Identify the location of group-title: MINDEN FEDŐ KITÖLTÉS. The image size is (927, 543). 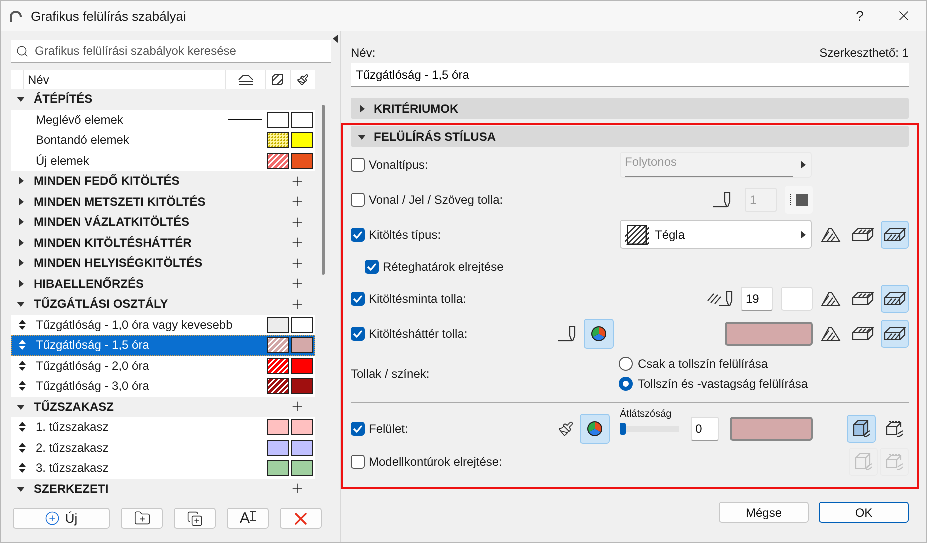
(107, 181).